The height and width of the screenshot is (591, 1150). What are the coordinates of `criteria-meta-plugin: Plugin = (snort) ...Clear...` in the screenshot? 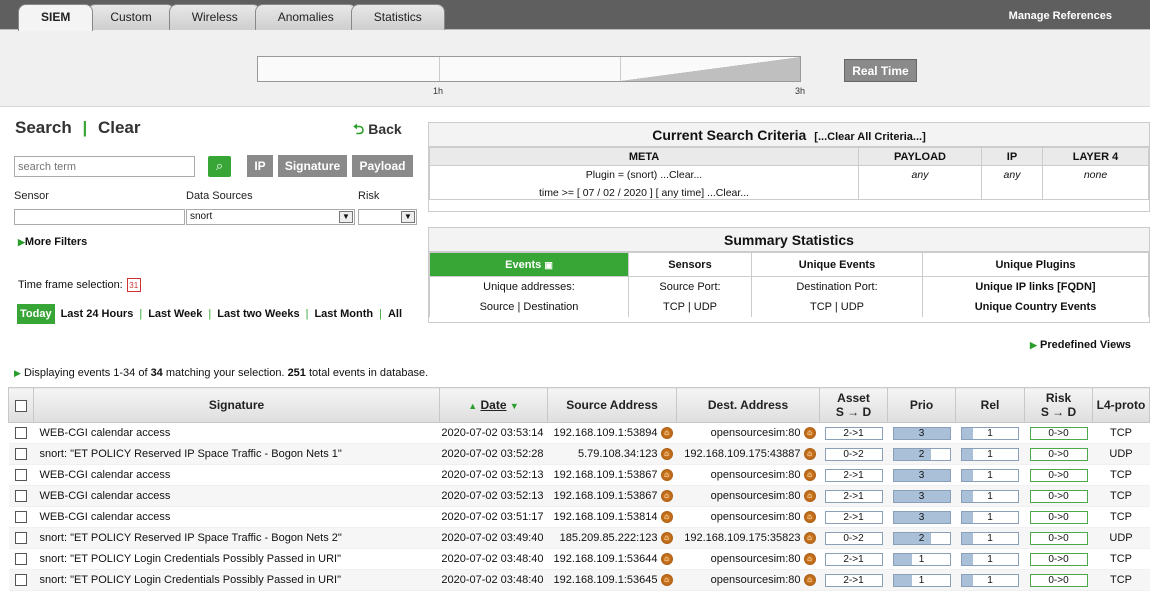 It's located at (644, 175).